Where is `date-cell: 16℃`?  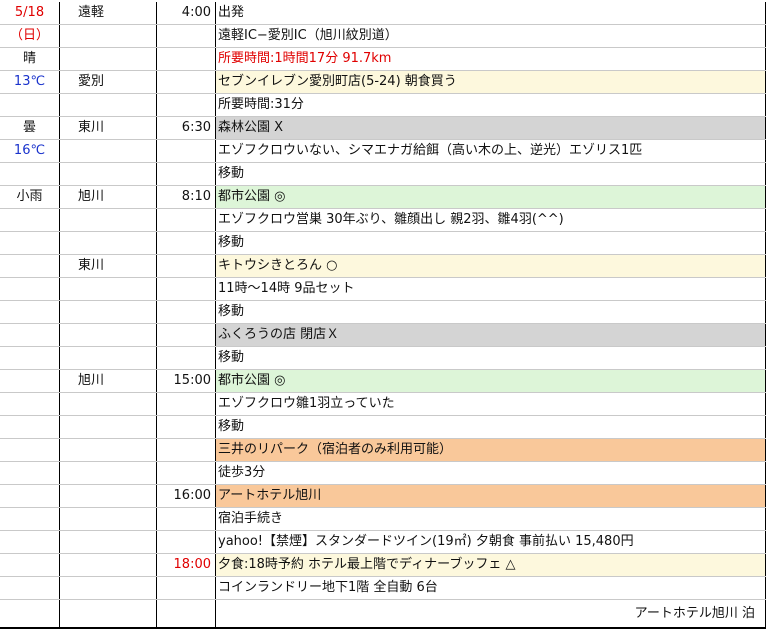 date-cell: 16℃ is located at coordinates (30, 151).